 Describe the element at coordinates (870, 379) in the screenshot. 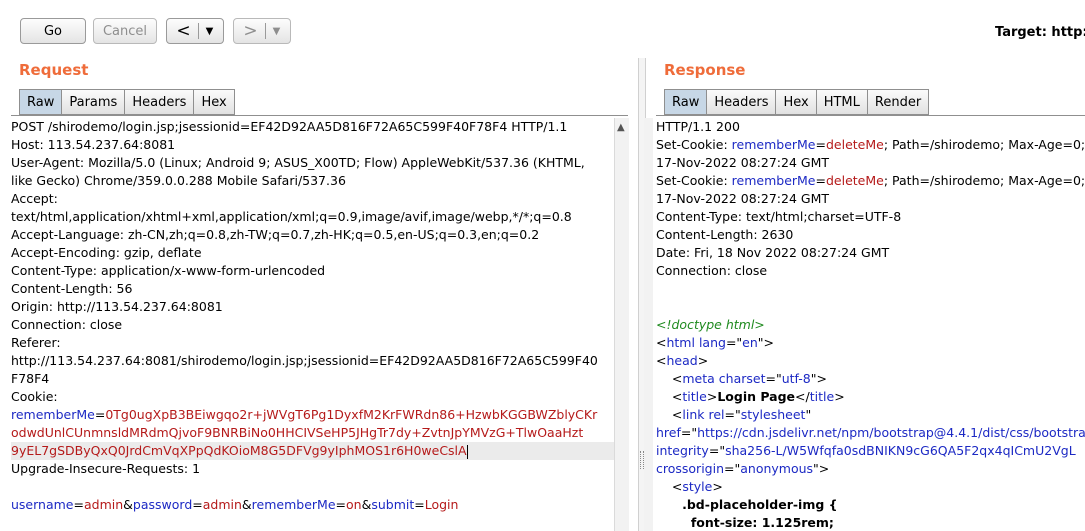

I see `code-line: <meta charset="utf-8">` at that location.